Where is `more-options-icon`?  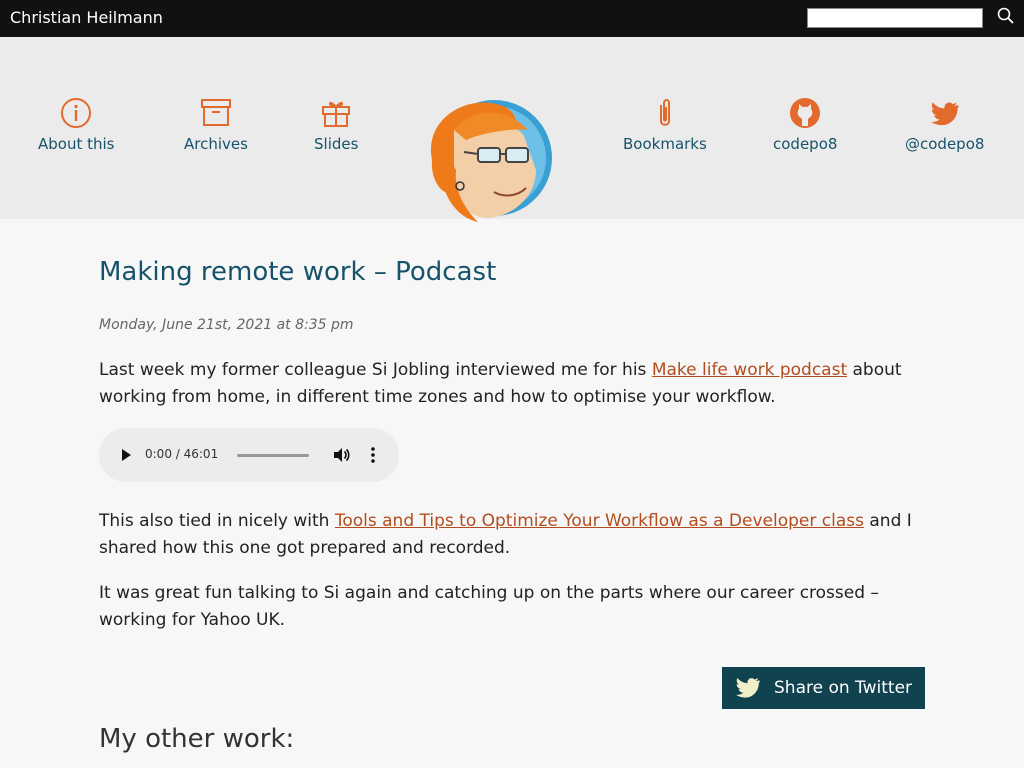
more-options-icon is located at coordinates (373, 455).